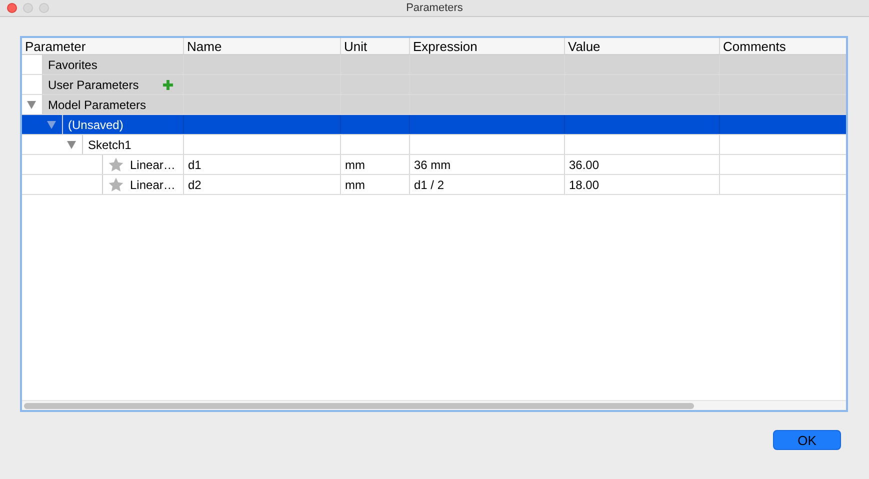 Image resolution: width=869 pixels, height=479 pixels. I want to click on table-row: Model Parameters, so click(434, 105).